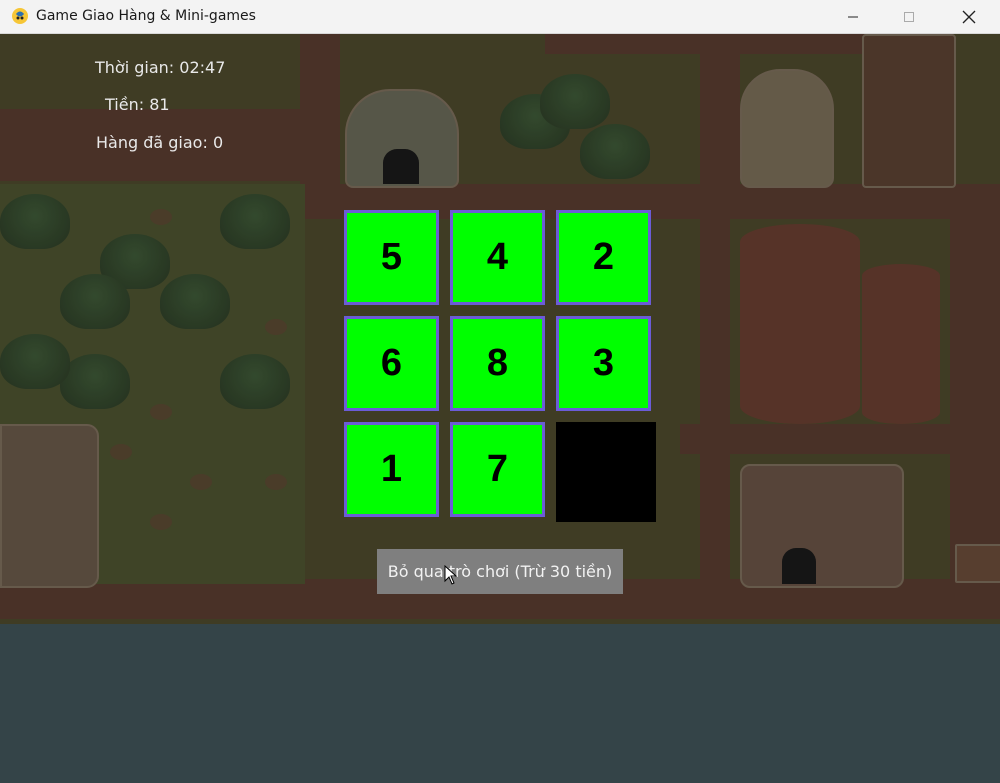 Image resolution: width=1000 pixels, height=783 pixels. Describe the element at coordinates (451, 575) in the screenshot. I see `mouse-cursor-icon` at that location.